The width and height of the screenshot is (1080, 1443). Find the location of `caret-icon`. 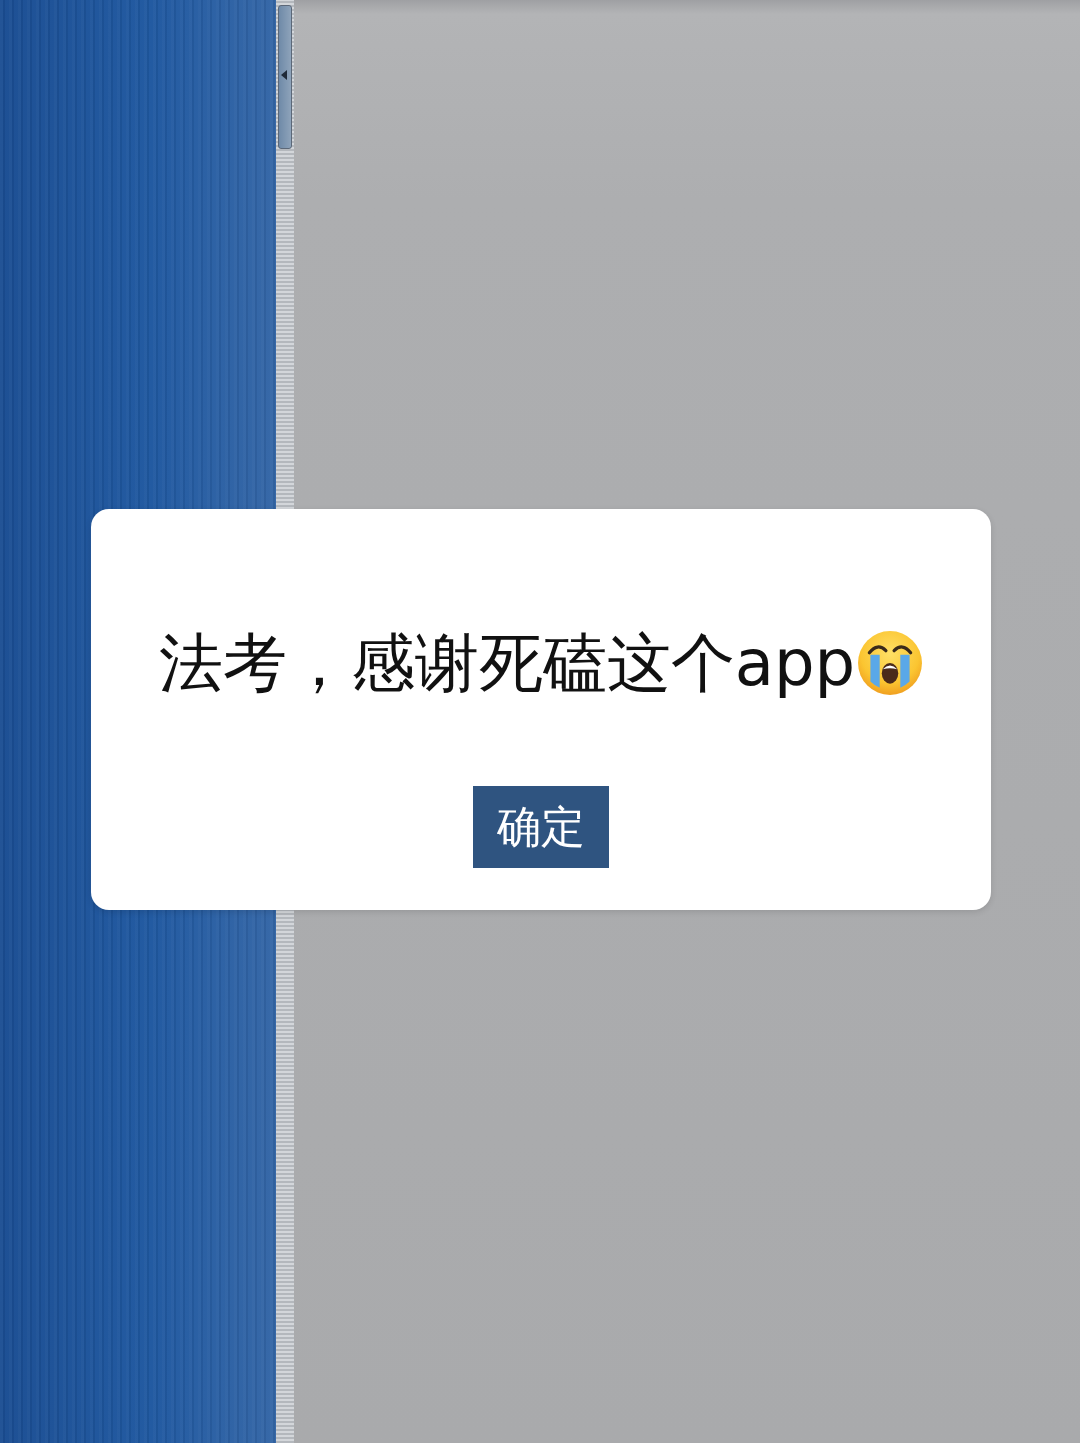

caret-icon is located at coordinates (284, 75).